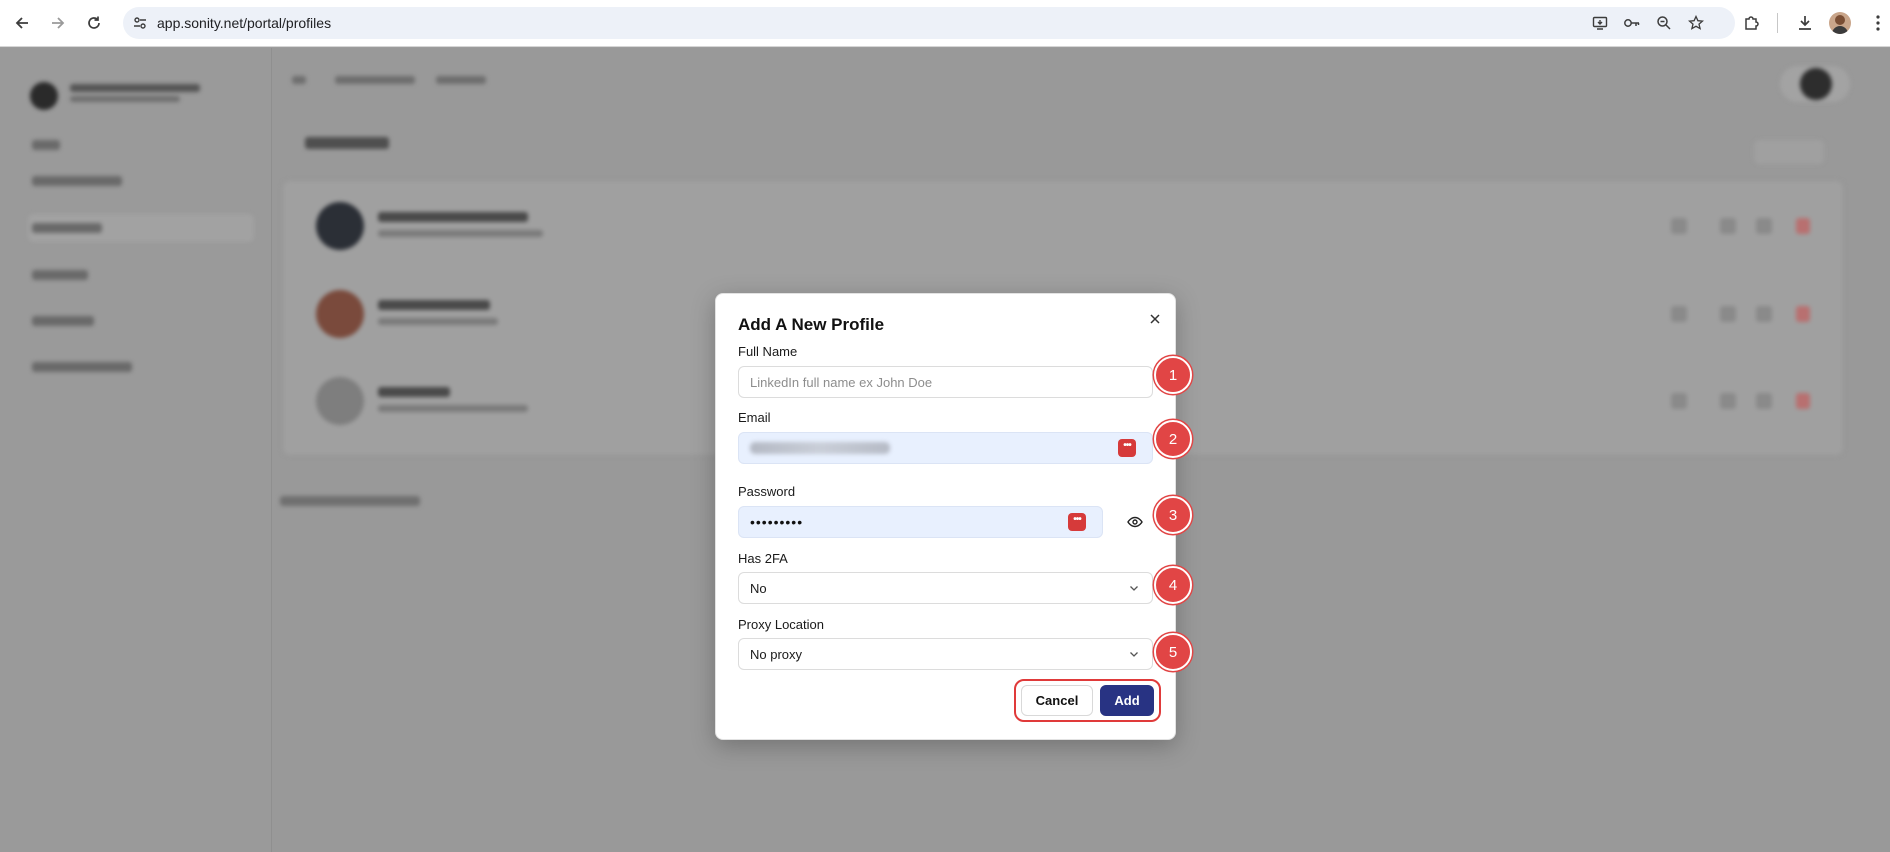  I want to click on browser-toolbar: app.sonity.net/portal/profiles, so click(945, 23).